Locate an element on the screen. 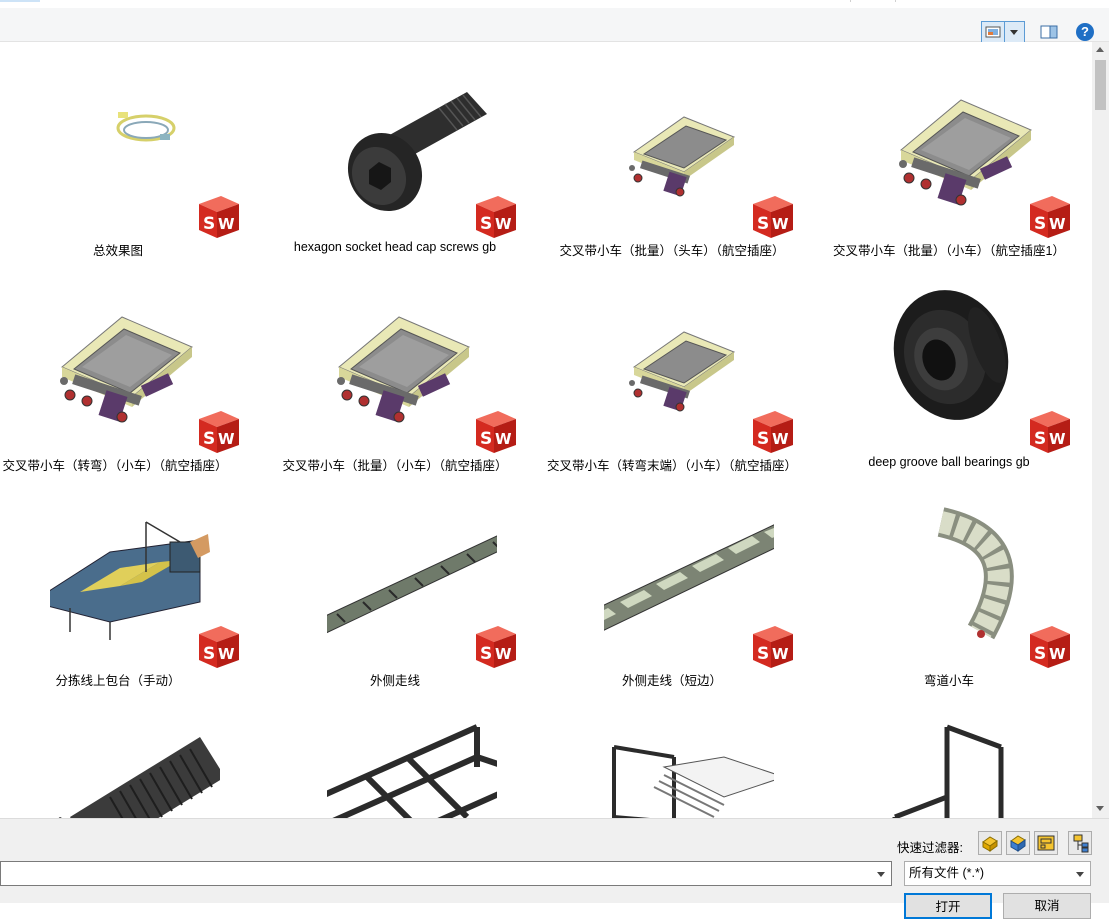 The image size is (1109, 919). thumbnail-view-button is located at coordinates (993, 32).